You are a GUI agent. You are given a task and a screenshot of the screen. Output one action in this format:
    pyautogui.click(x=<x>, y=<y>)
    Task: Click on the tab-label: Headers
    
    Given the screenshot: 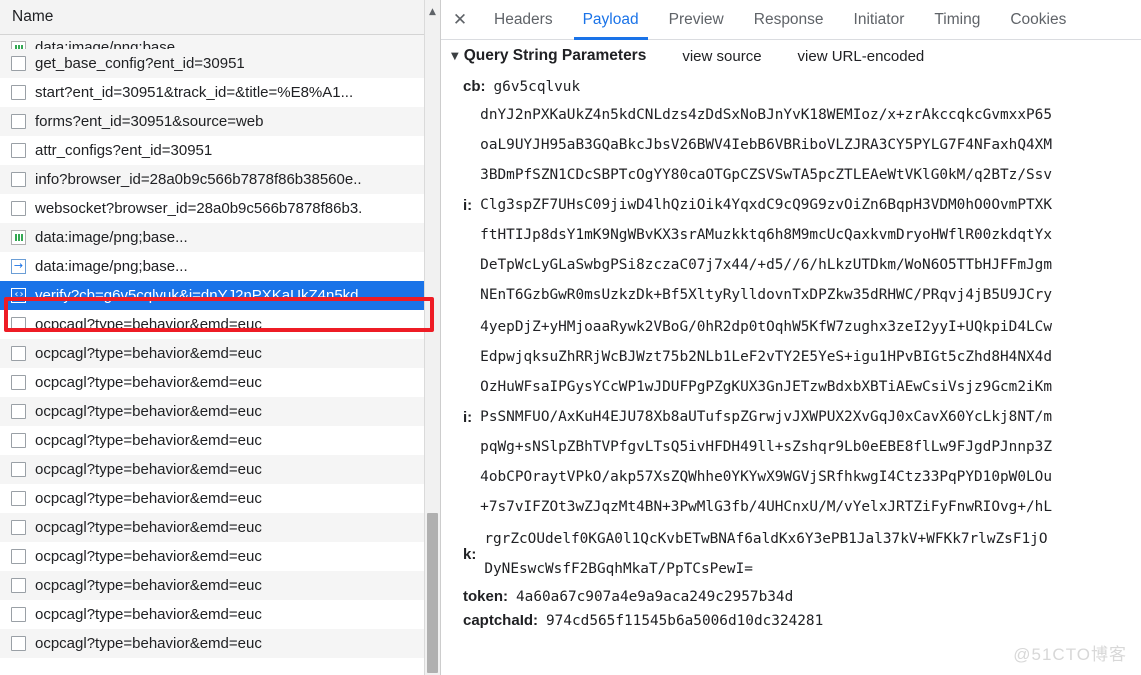 What is the action you would take?
    pyautogui.click(x=523, y=19)
    